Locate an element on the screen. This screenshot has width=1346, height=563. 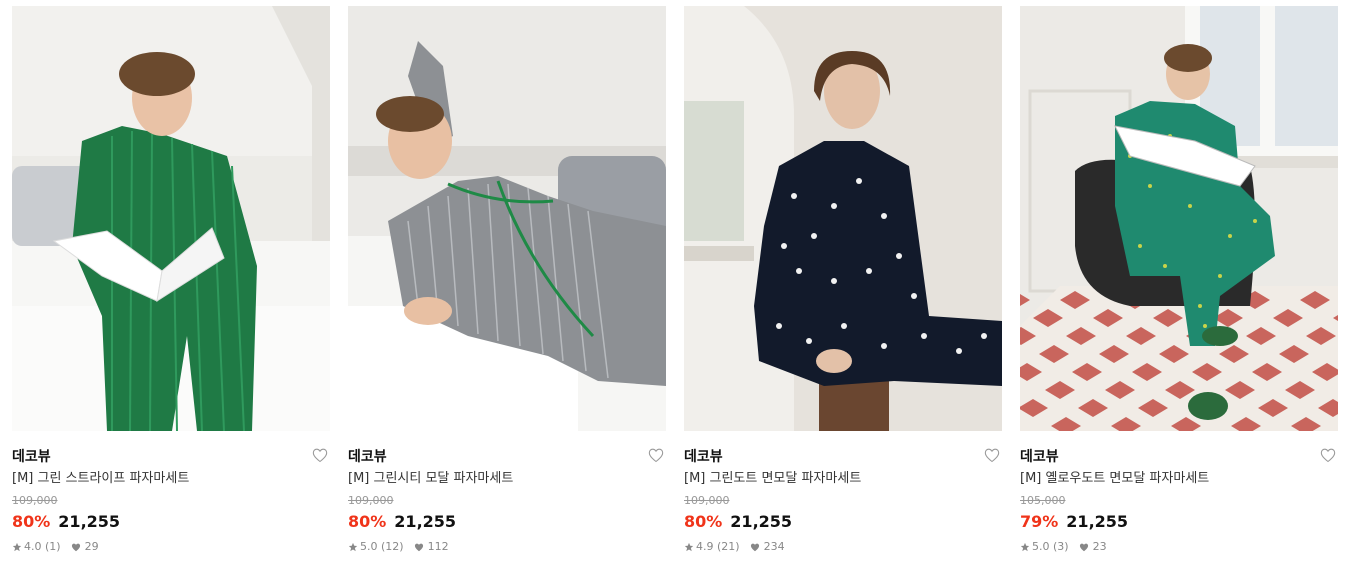
product-meta: 5.0 (12) 112 is located at coordinates (507, 547).